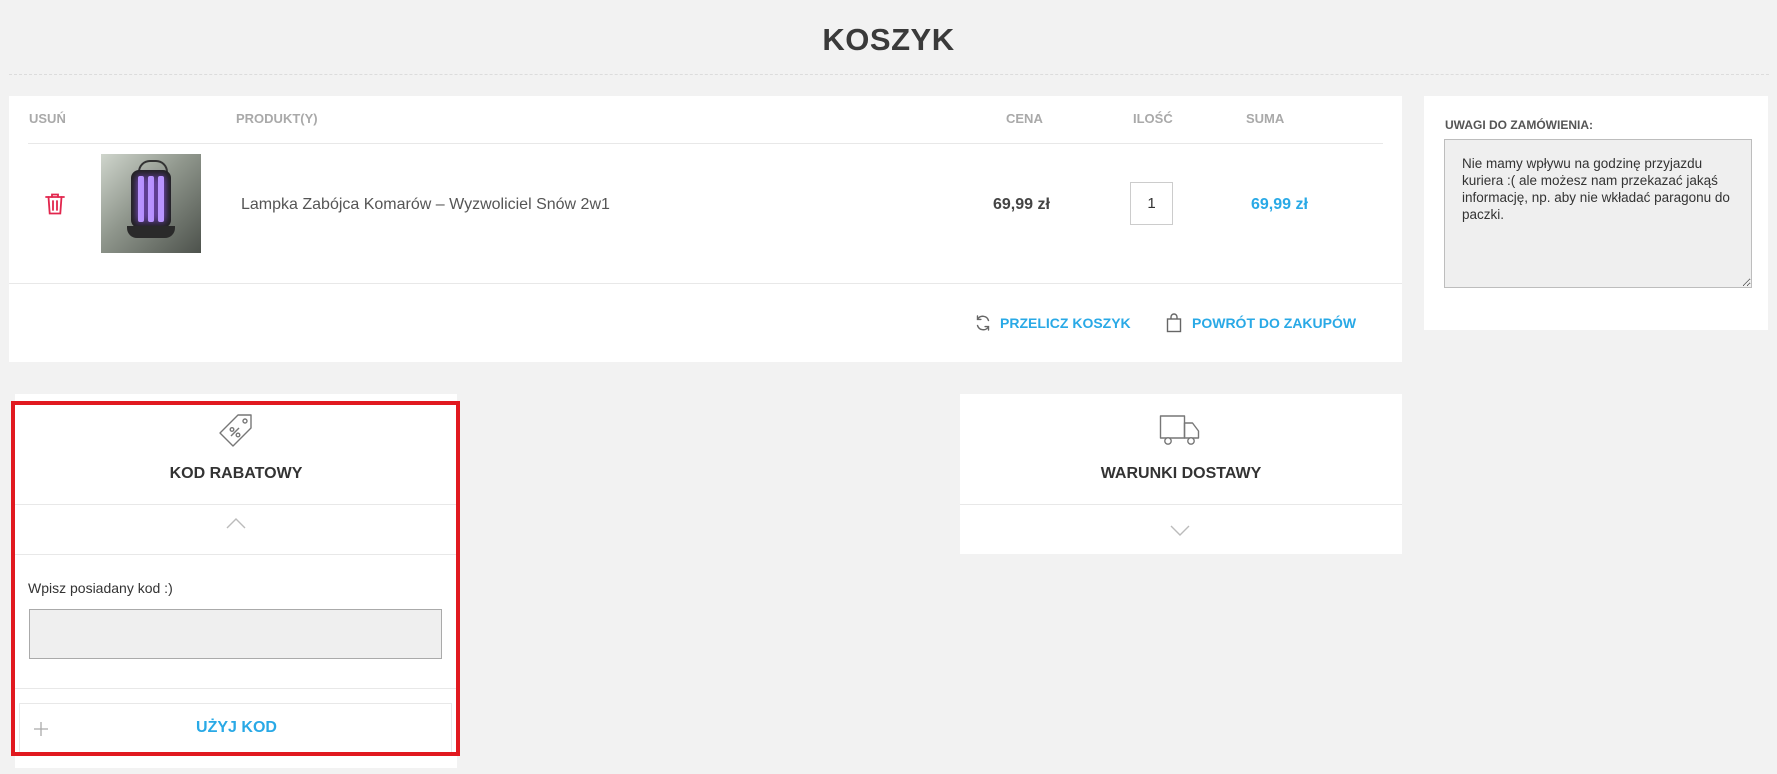  Describe the element at coordinates (705, 283) in the screenshot. I see `row-divider` at that location.